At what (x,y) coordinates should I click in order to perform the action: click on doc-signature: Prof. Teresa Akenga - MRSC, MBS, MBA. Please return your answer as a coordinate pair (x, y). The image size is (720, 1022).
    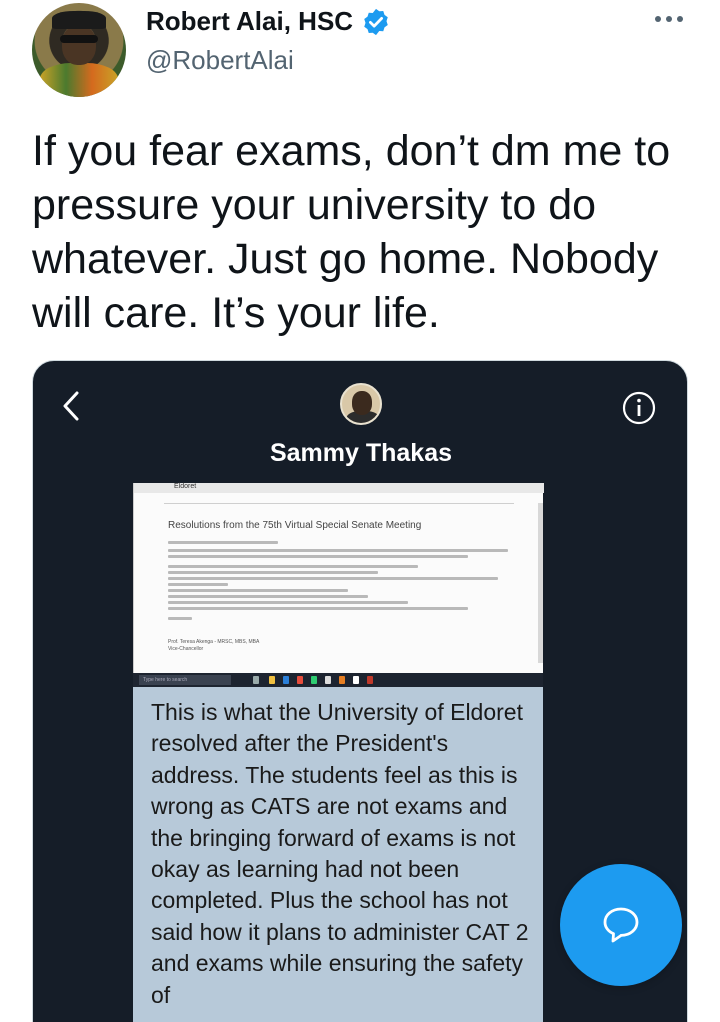
    Looking at the image, I should click on (214, 642).